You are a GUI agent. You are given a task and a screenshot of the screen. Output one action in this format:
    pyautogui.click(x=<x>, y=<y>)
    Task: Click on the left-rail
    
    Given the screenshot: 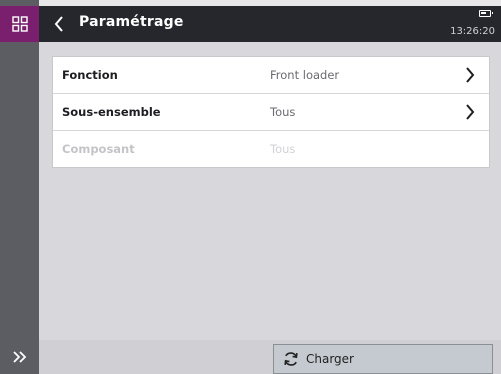 What is the action you would take?
    pyautogui.click(x=19, y=187)
    